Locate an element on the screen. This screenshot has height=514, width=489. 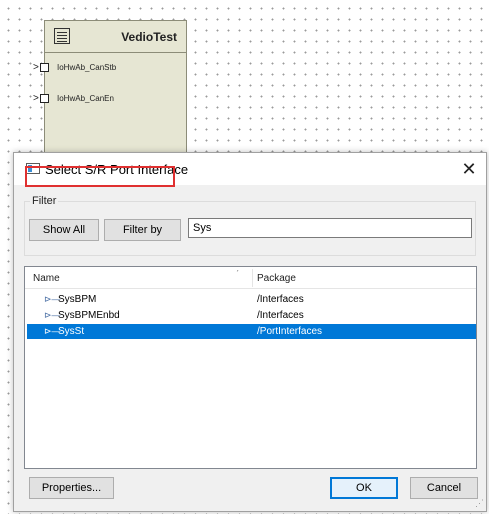
list-row-selected: ⊳— SysSt /PortInterfaces is located at coordinates (251, 331).